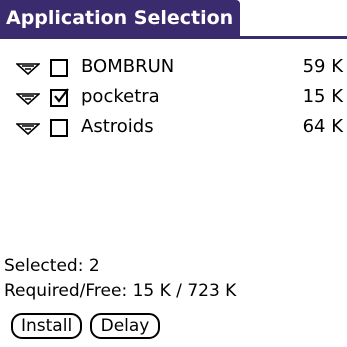  What do you see at coordinates (125, 326) in the screenshot?
I see `delay-button: Delay` at bounding box center [125, 326].